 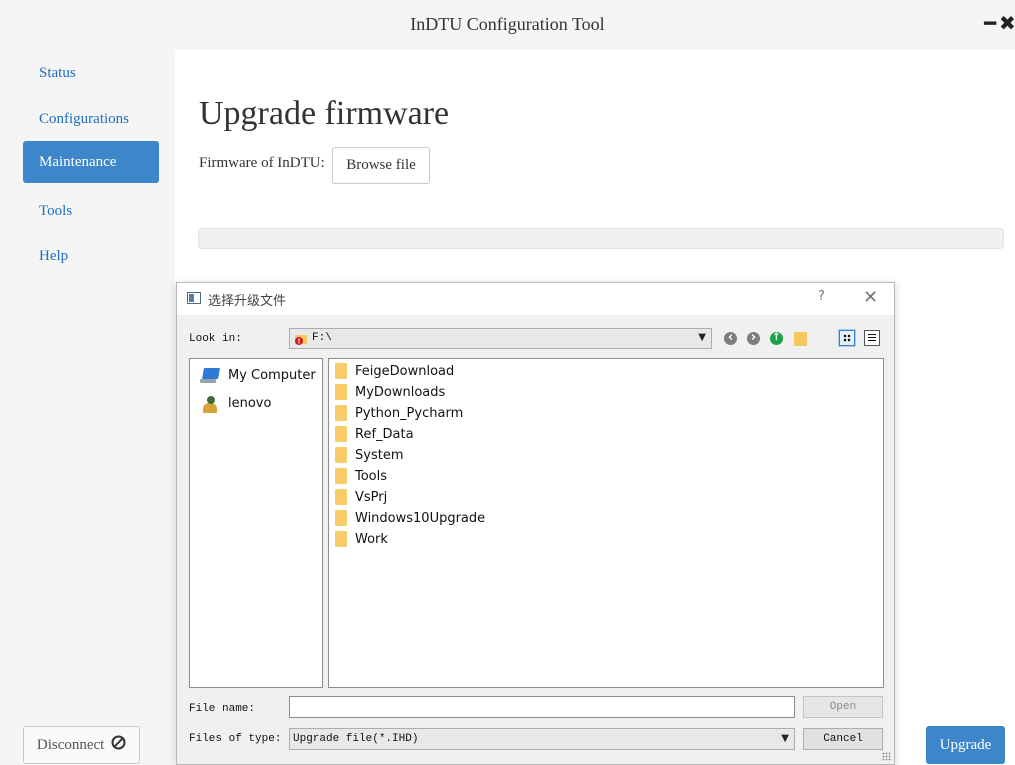 I want to click on firmware-label: Firmware of InDTU:, so click(x=262, y=163).